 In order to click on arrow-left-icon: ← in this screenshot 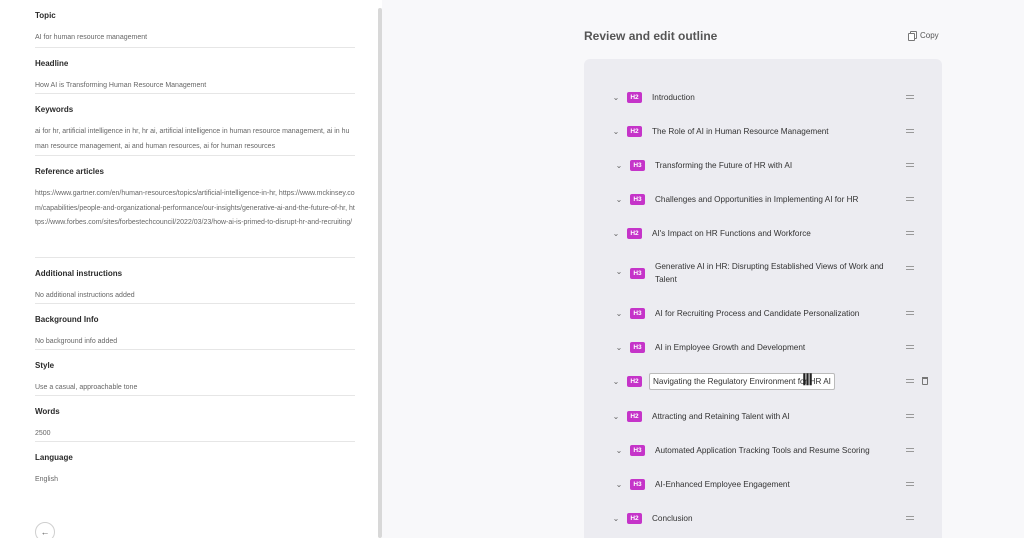, I will do `click(45, 532)`.